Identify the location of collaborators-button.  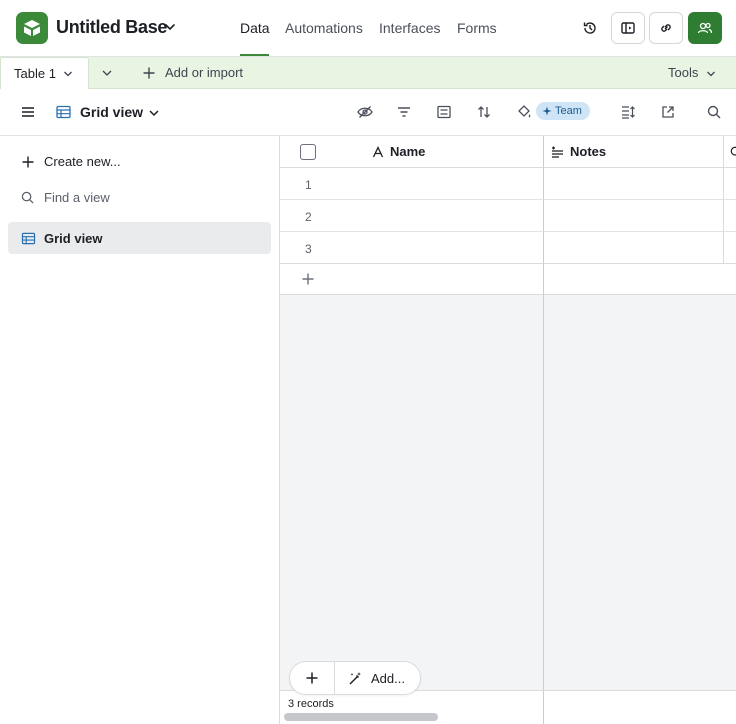
(705, 28).